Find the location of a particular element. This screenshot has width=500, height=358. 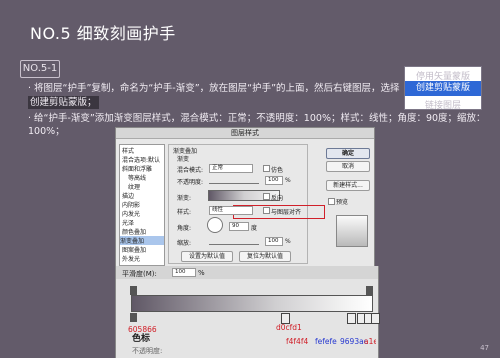

paragraph-1-line-2: 创建剪贴蒙版； is located at coordinates (63, 102).